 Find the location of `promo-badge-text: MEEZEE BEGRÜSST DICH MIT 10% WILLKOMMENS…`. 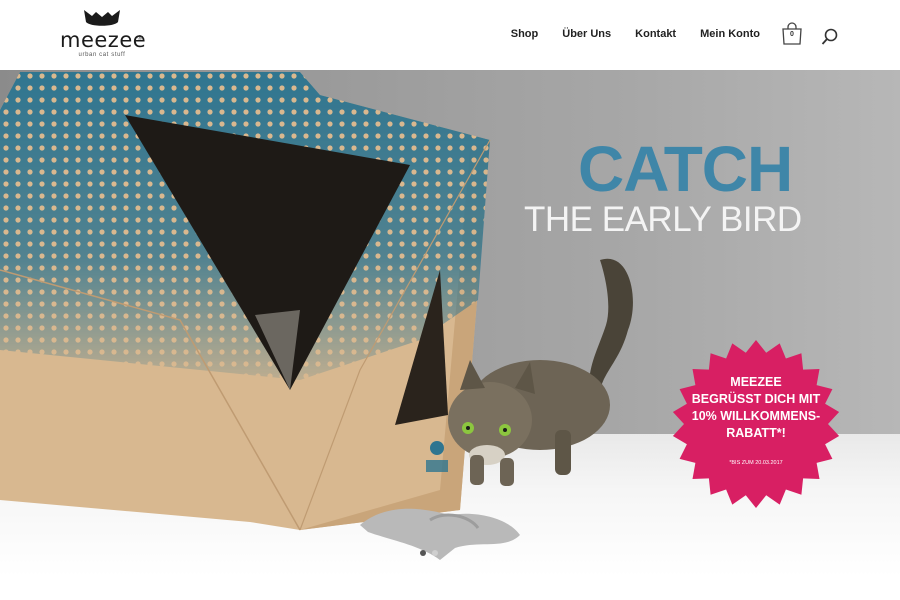

promo-badge-text: MEEZEE BEGRÜSST DICH MIT 10% WILLKOMMENS… is located at coordinates (756, 408).